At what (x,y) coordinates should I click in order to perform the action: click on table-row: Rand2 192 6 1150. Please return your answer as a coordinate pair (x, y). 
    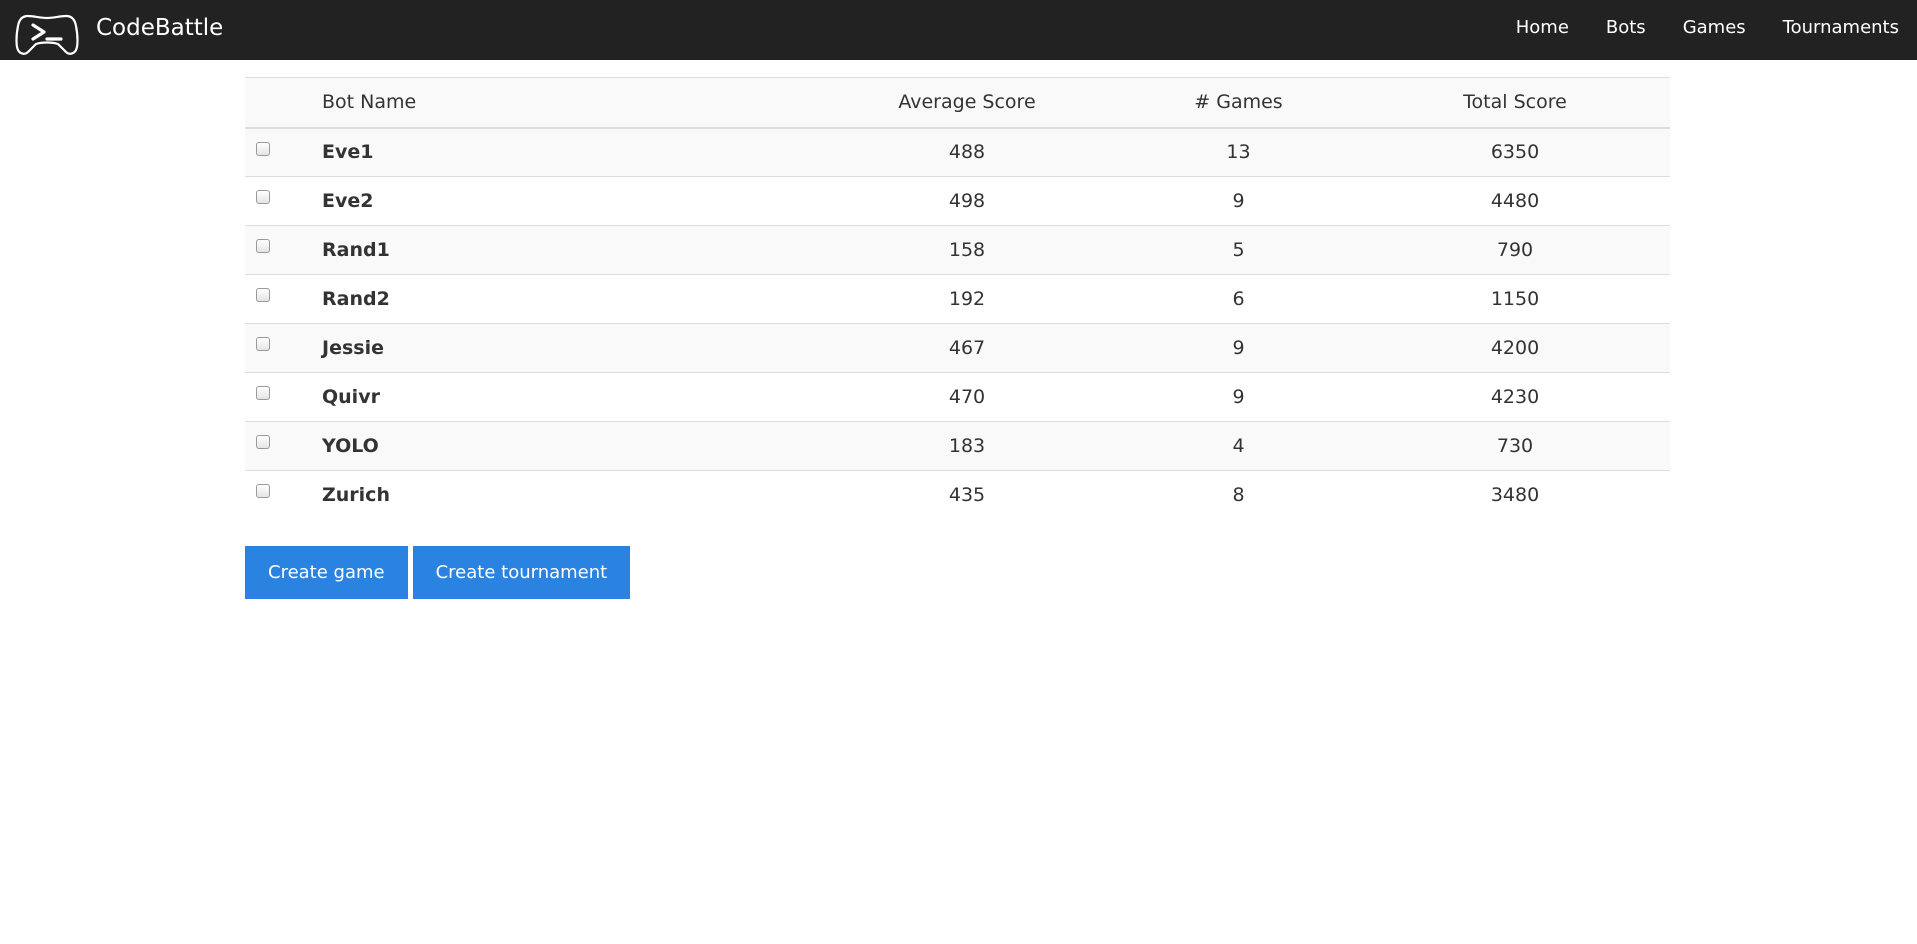
    Looking at the image, I should click on (957, 299).